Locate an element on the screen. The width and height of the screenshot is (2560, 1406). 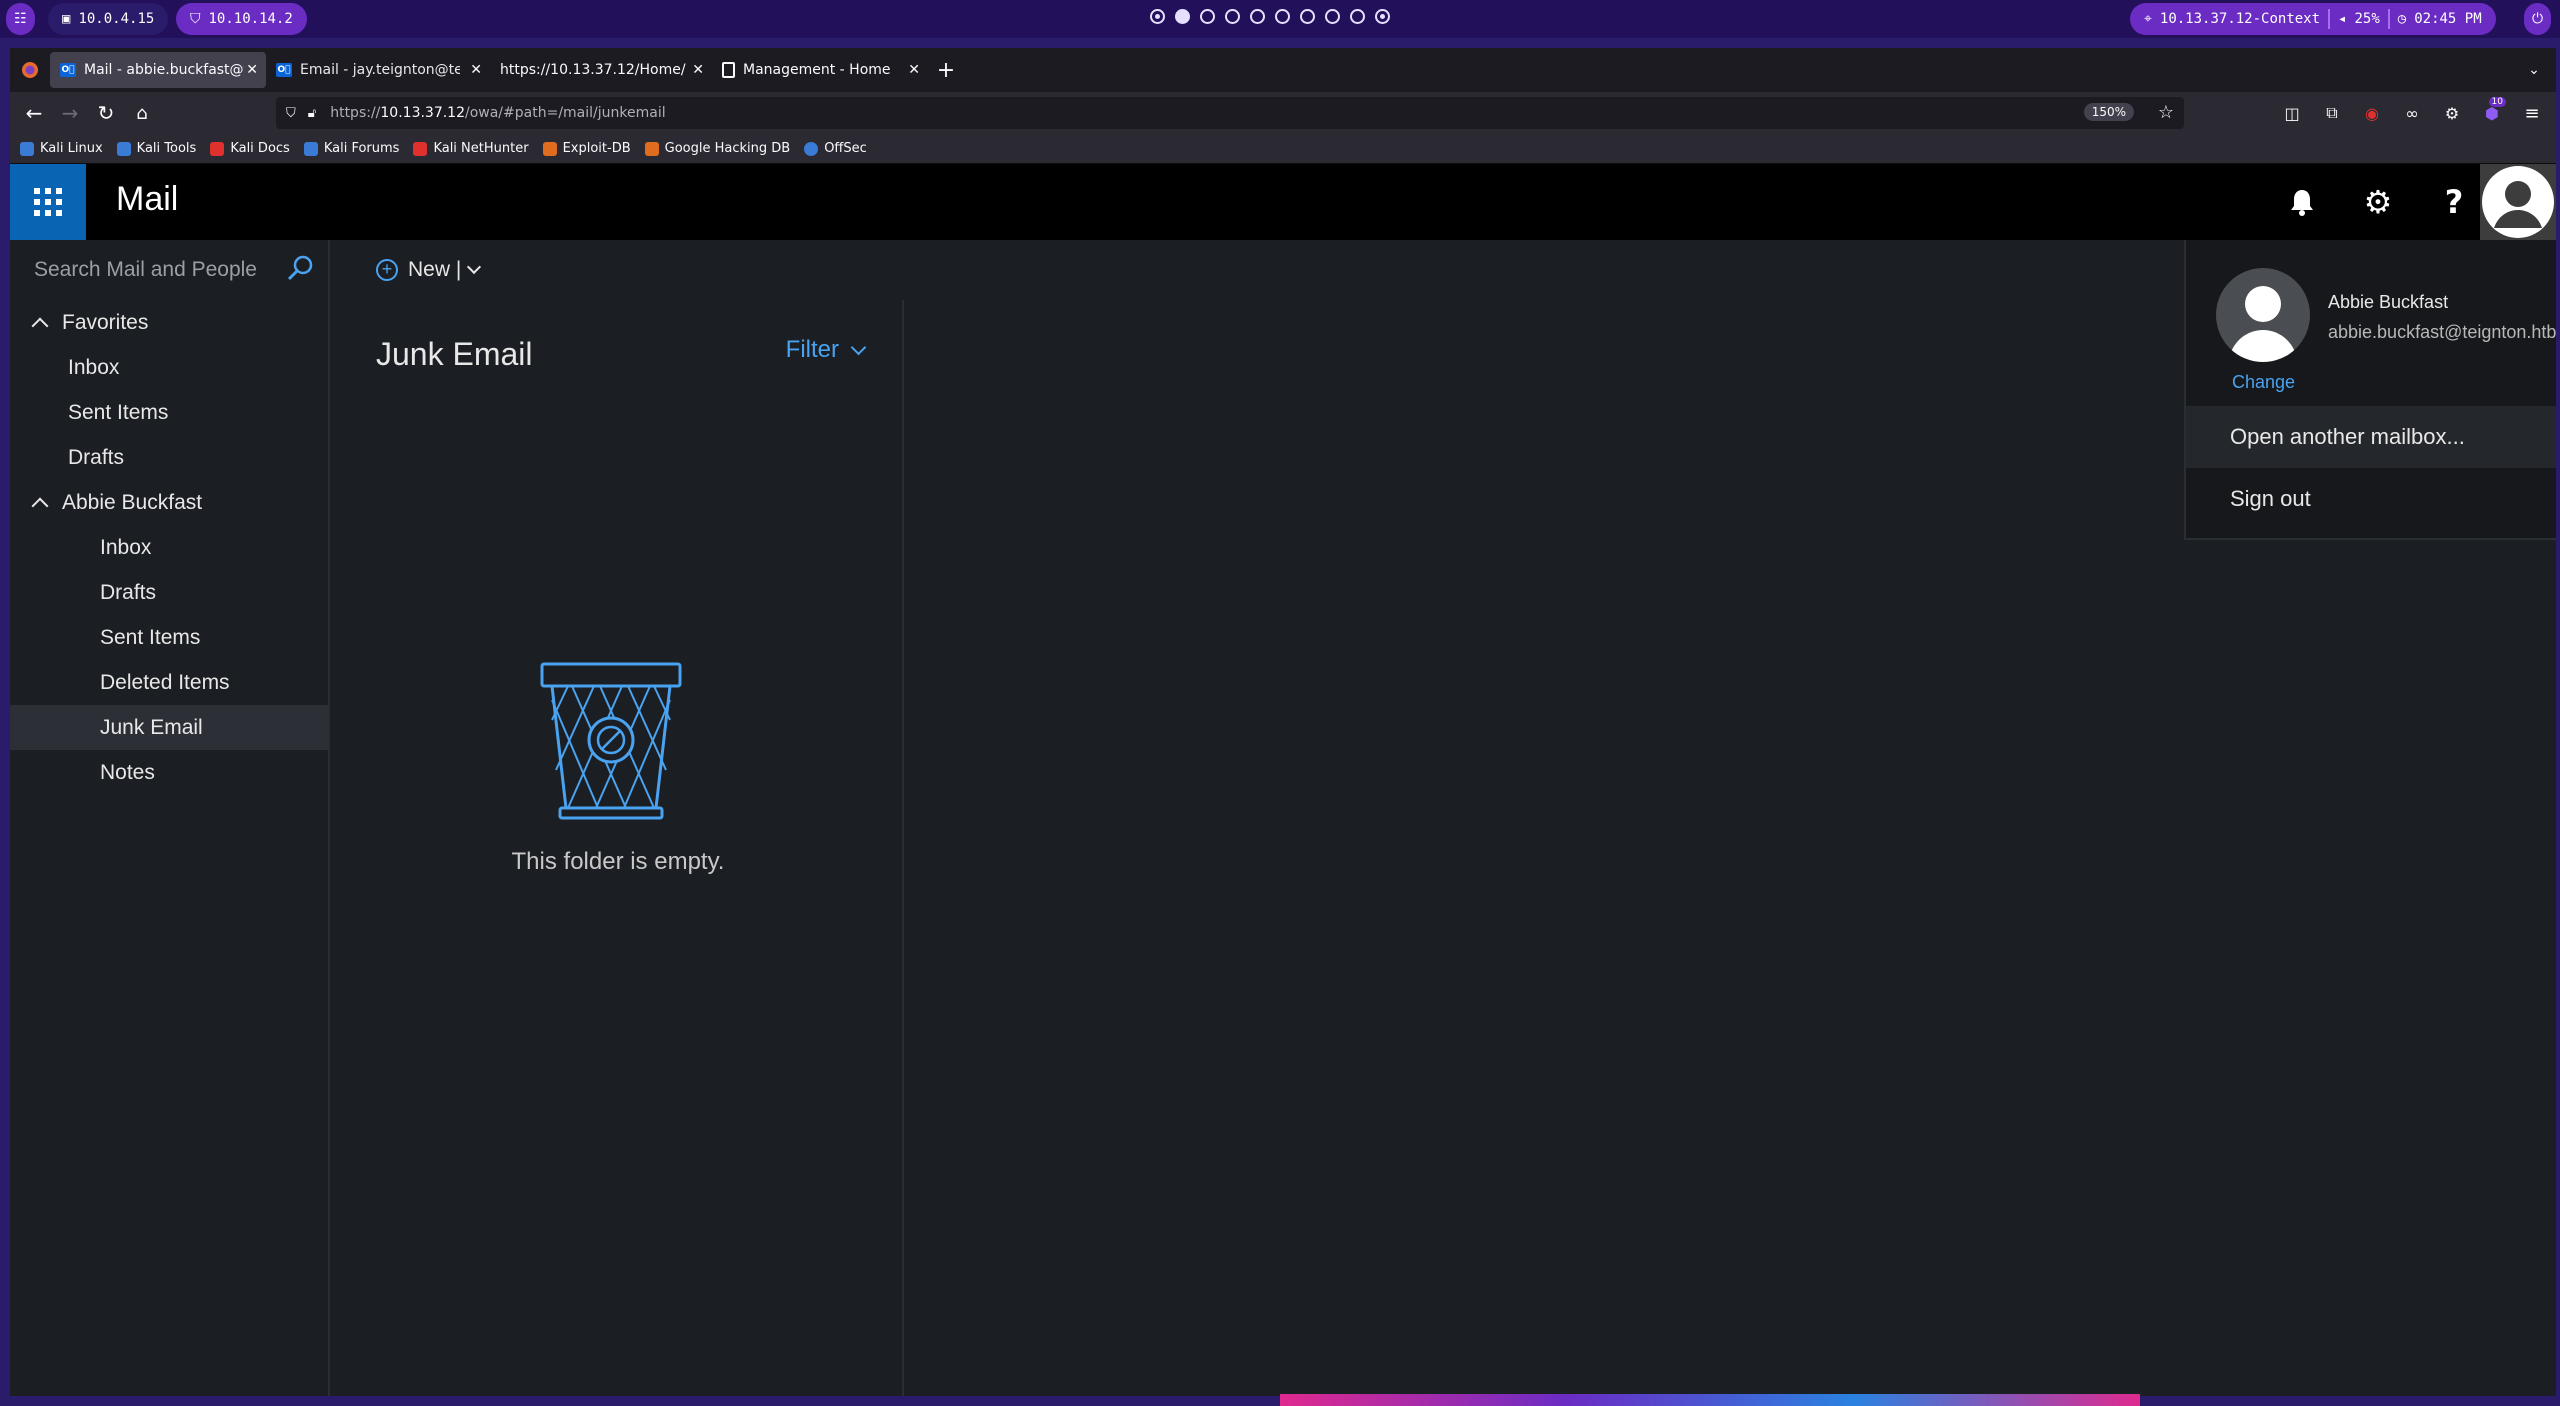
favorites-header: Favorites is located at coordinates (169, 322).